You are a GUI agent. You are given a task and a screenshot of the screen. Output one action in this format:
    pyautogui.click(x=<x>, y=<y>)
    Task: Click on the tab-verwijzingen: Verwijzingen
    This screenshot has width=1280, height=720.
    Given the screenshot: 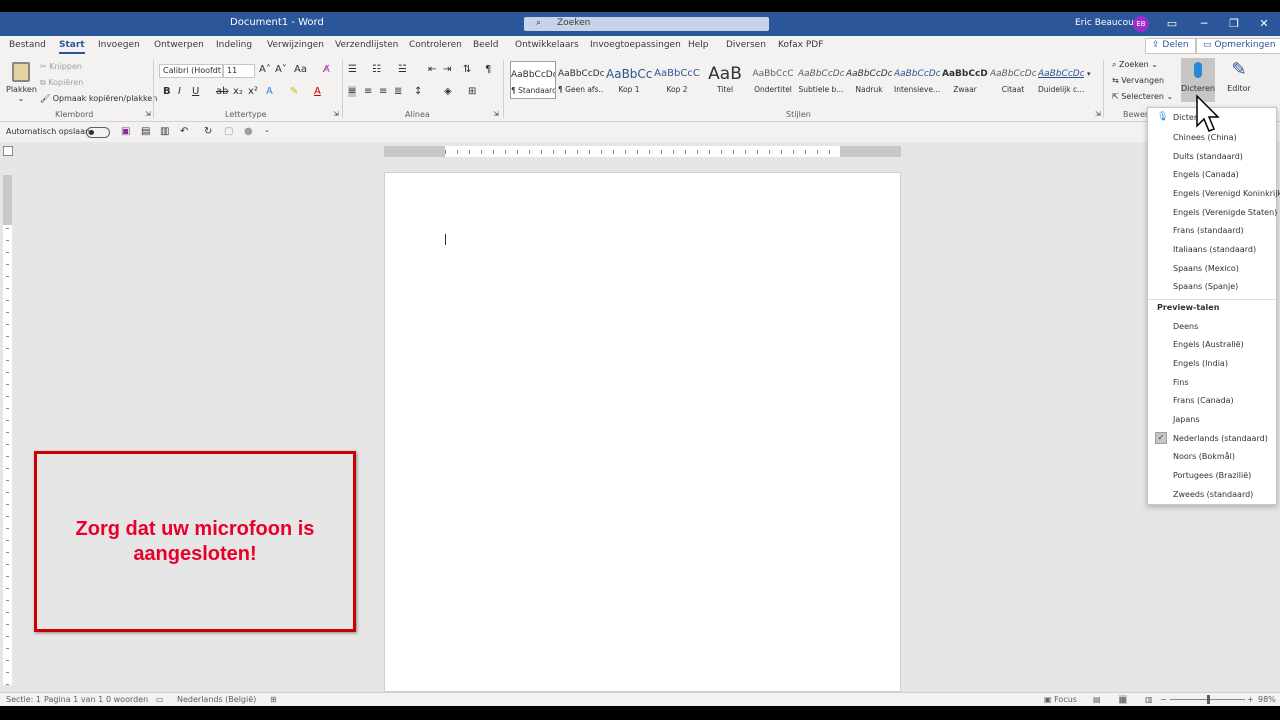 What is the action you would take?
    pyautogui.click(x=295, y=45)
    